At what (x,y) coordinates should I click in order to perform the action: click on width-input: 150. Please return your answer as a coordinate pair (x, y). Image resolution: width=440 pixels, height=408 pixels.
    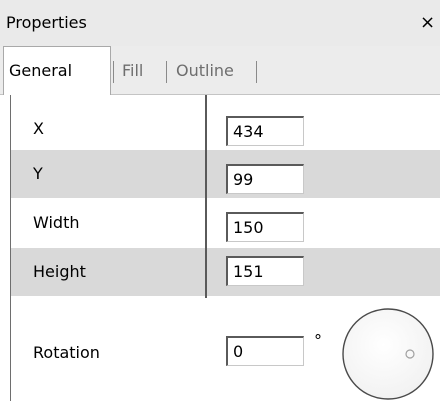
    Looking at the image, I should click on (265, 227).